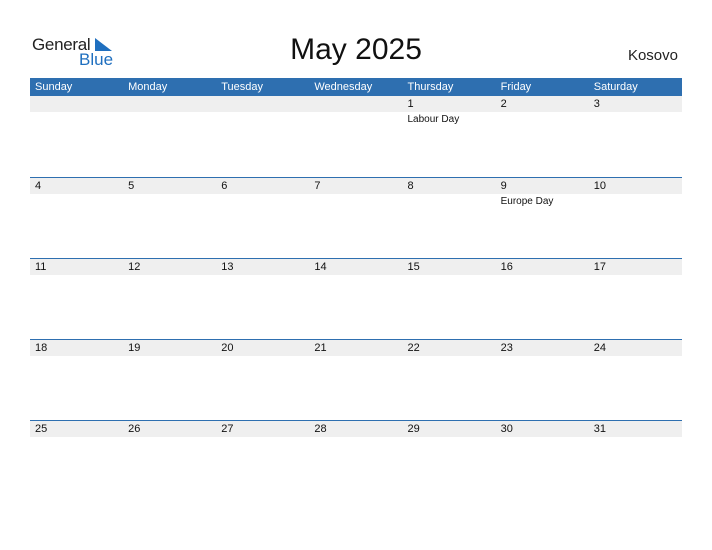  What do you see at coordinates (317, 186) in the screenshot?
I see `day-number: 7` at bounding box center [317, 186].